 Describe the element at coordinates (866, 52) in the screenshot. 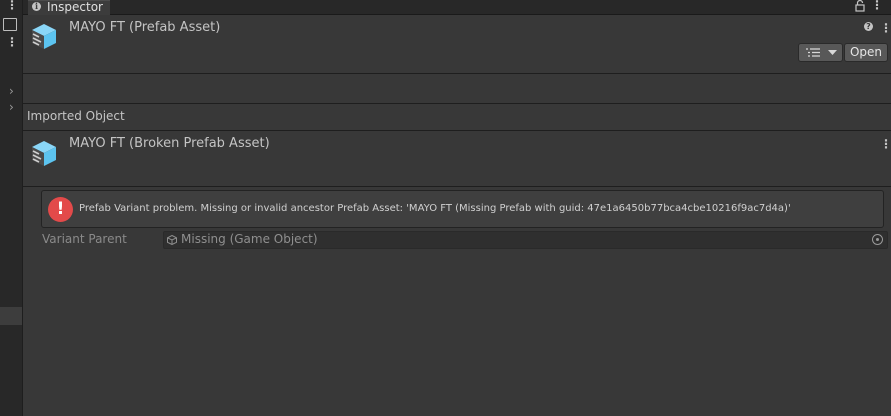

I see `open-button: Open` at that location.